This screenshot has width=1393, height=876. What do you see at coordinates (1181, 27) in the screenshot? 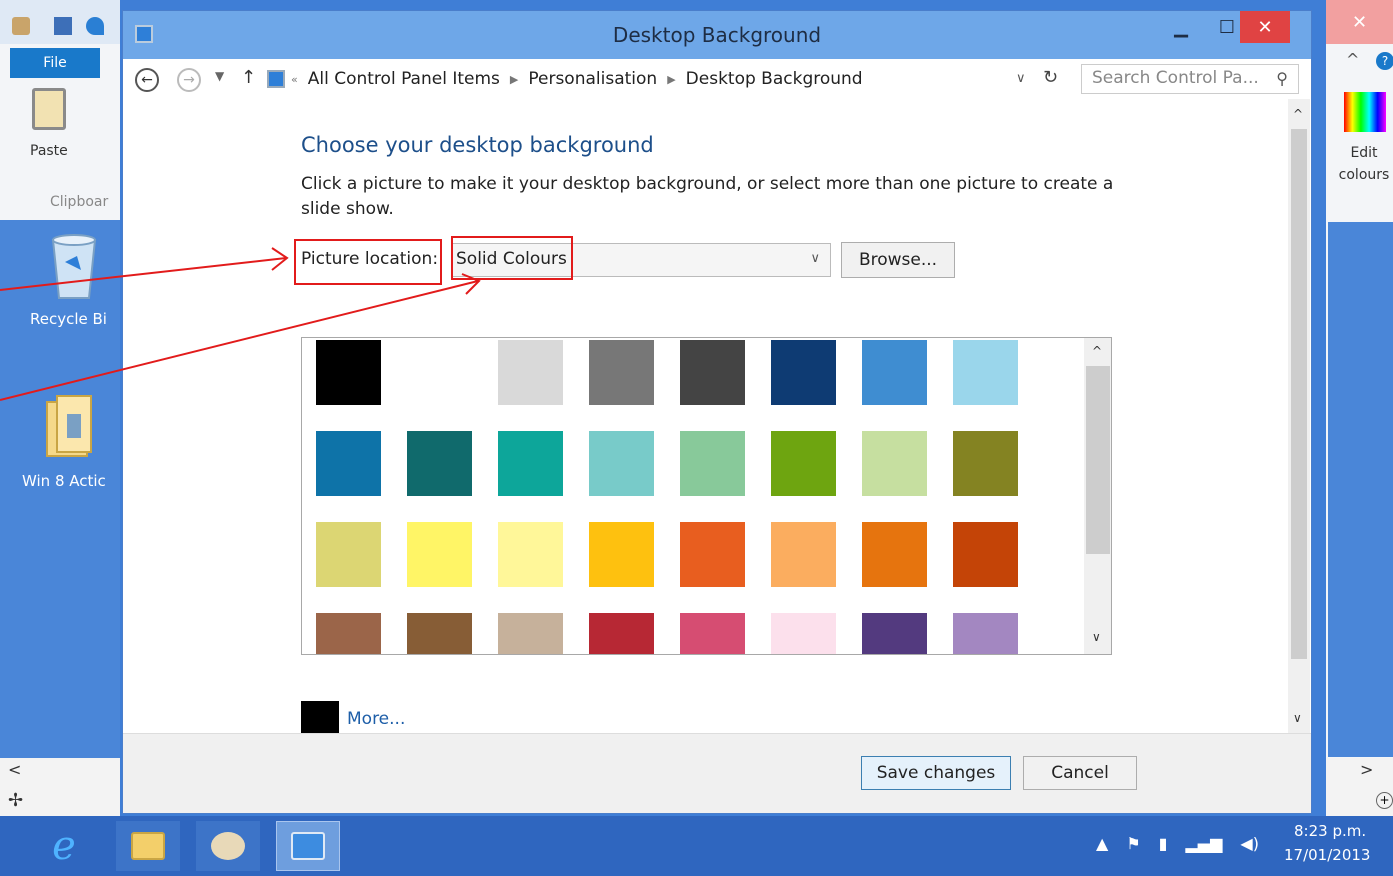
I see `minimize-button: ▁` at bounding box center [1181, 27].